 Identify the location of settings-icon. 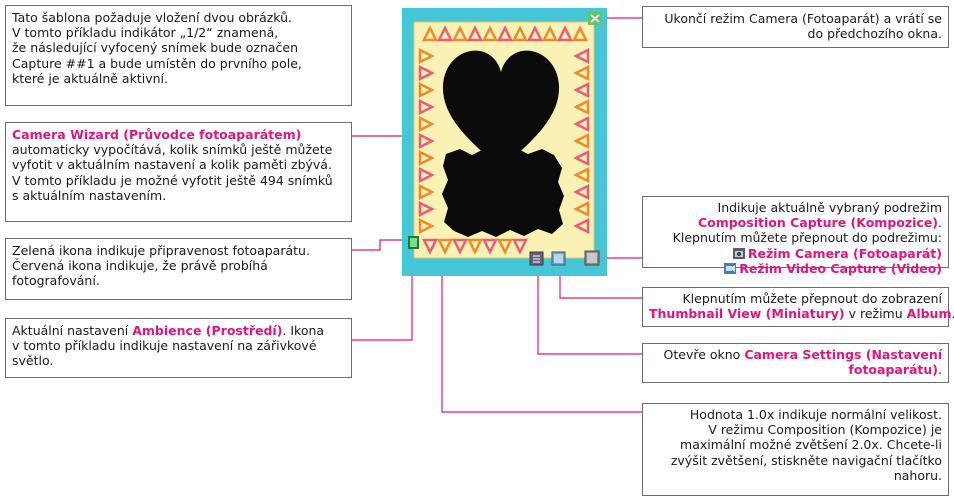
(536, 258).